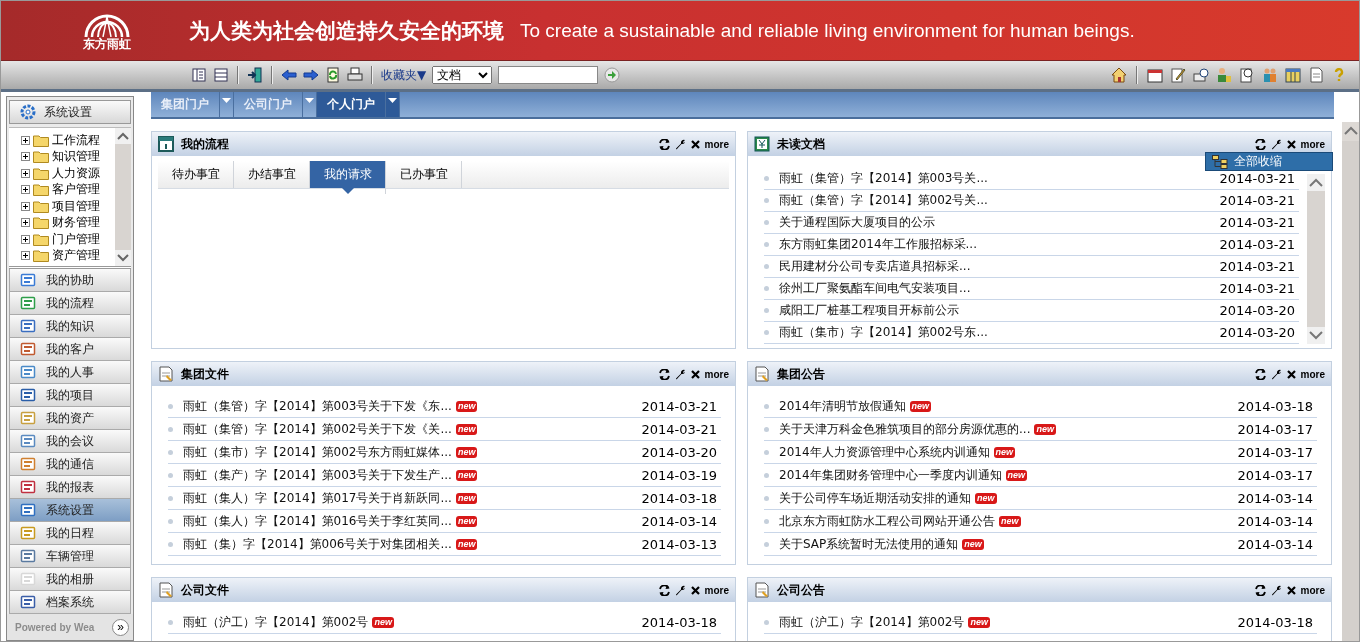 The width and height of the screenshot is (1360, 642). I want to click on tree-item: 财务管理, so click(76, 223).